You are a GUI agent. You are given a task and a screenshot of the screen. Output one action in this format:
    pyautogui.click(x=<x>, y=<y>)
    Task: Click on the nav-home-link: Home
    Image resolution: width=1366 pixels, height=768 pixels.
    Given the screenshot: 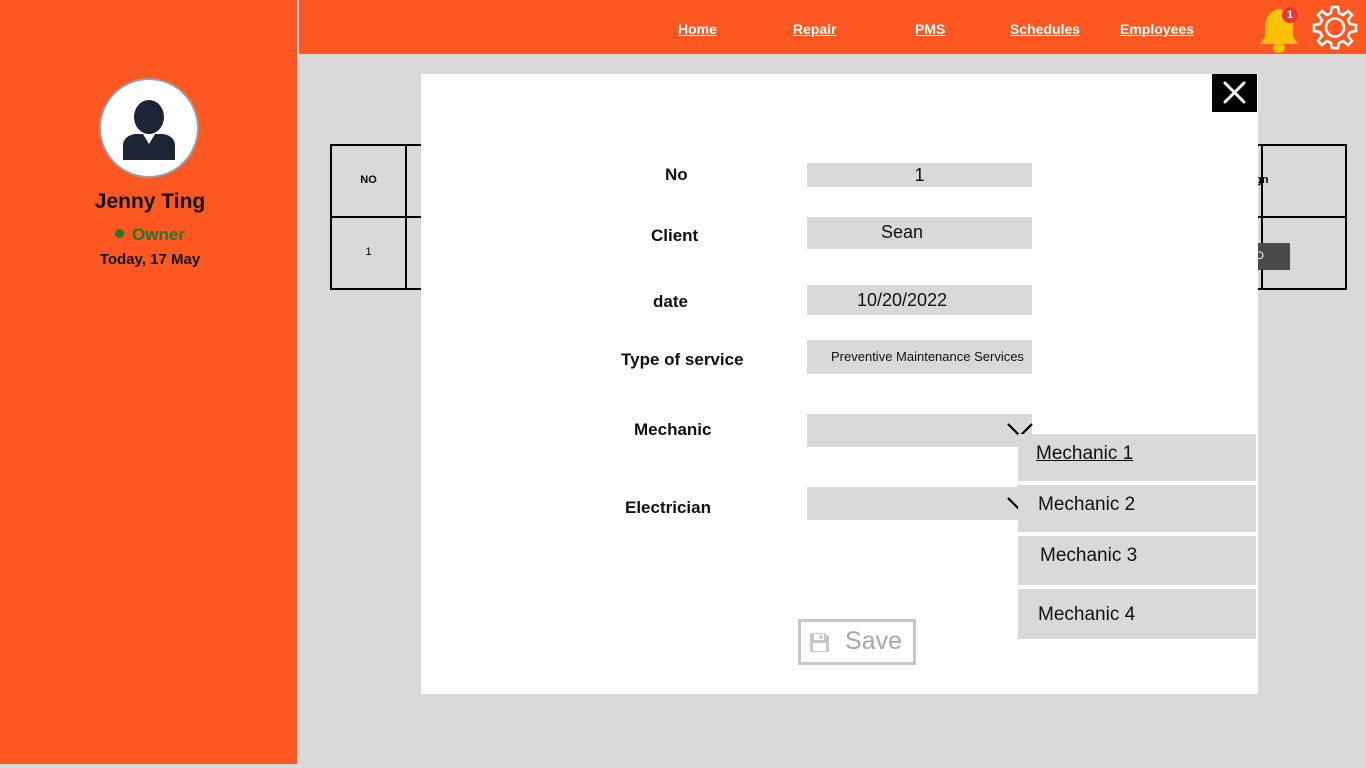 What is the action you would take?
    pyautogui.click(x=697, y=29)
    